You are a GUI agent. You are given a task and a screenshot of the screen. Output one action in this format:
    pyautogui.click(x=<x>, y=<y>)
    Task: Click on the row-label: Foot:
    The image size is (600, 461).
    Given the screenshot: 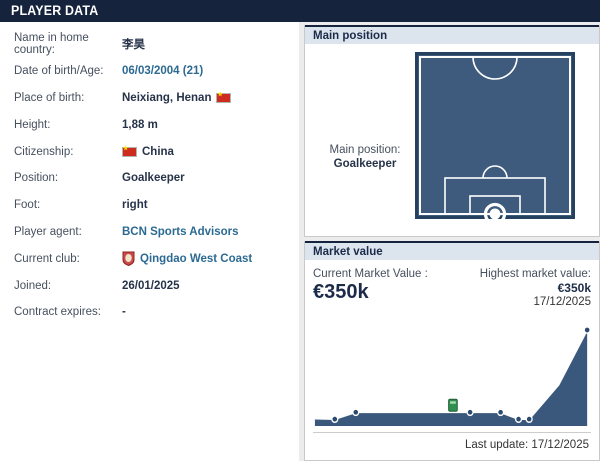 What is the action you would take?
    pyautogui.click(x=27, y=205)
    